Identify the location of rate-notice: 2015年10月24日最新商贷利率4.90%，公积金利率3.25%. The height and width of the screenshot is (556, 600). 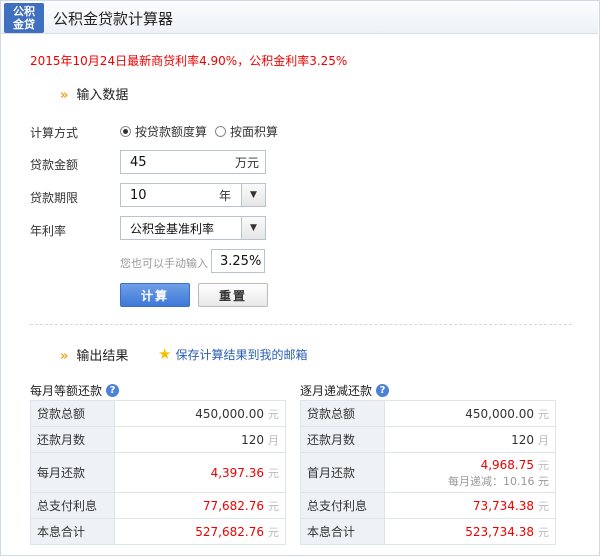
(189, 61).